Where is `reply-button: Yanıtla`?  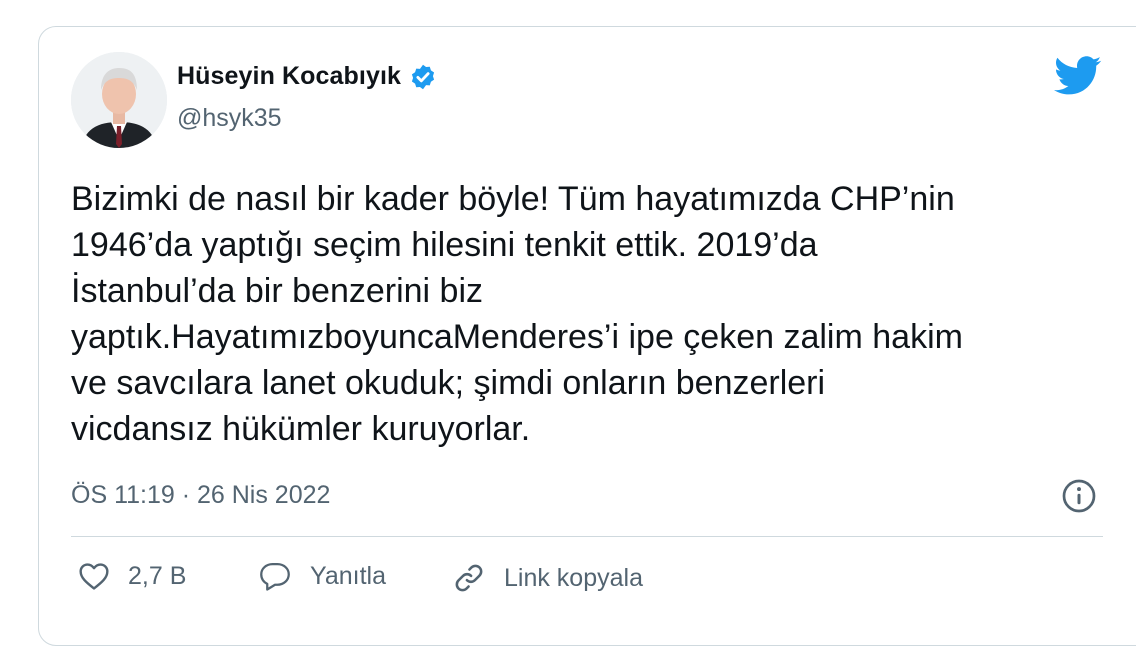 reply-button: Yanıtla is located at coordinates (322, 576).